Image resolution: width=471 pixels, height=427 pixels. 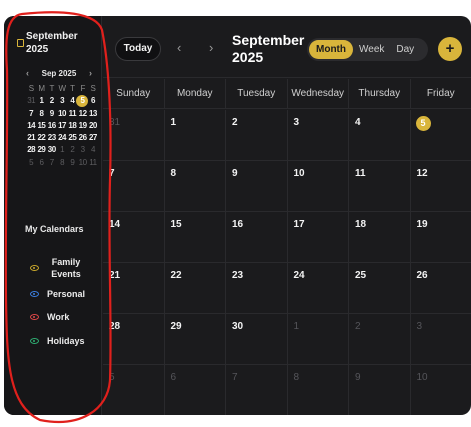 What do you see at coordinates (380, 237) in the screenshot?
I see `day-cell: 18` at bounding box center [380, 237].